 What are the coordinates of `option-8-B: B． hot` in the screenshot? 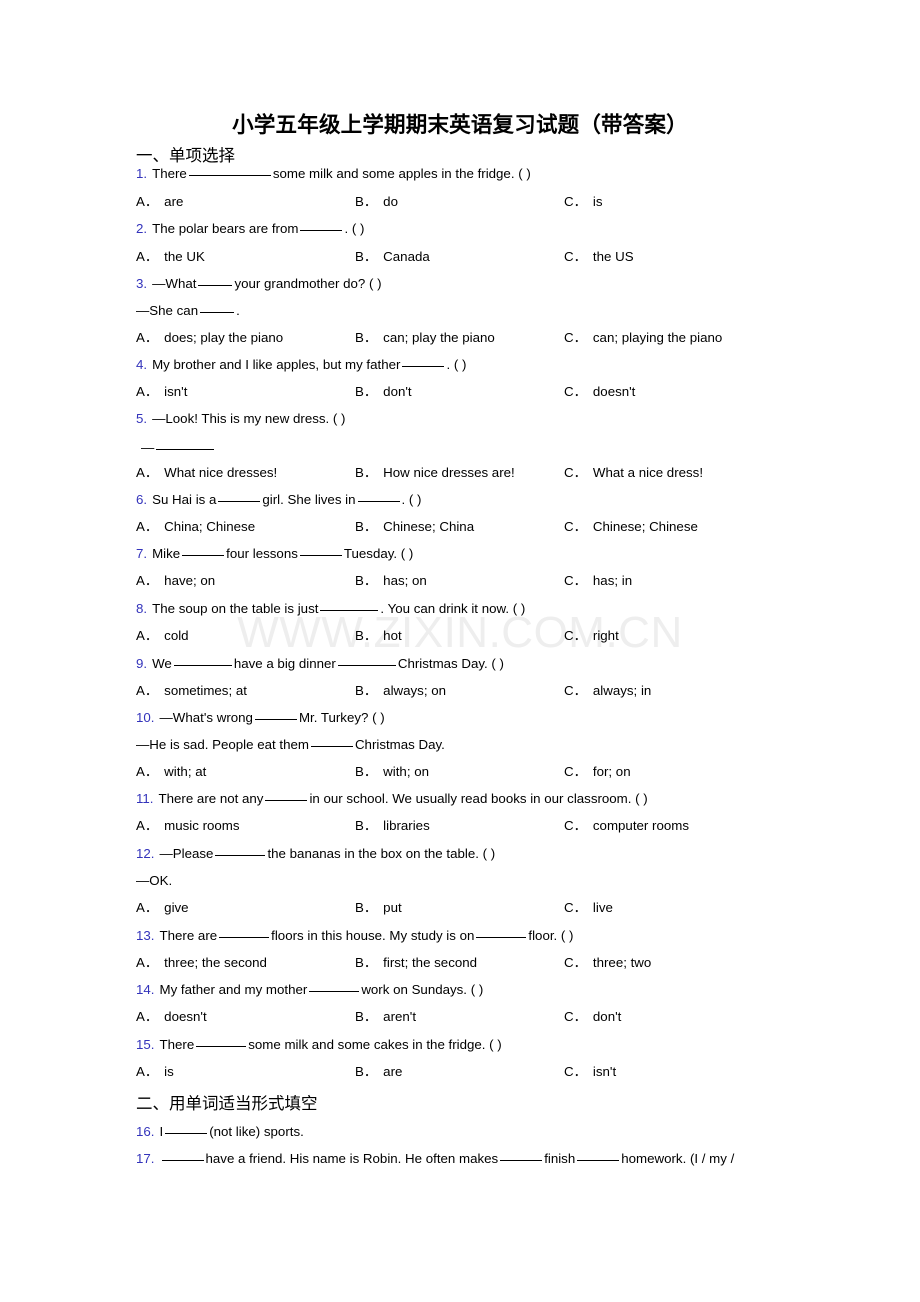 It's located at (378, 635).